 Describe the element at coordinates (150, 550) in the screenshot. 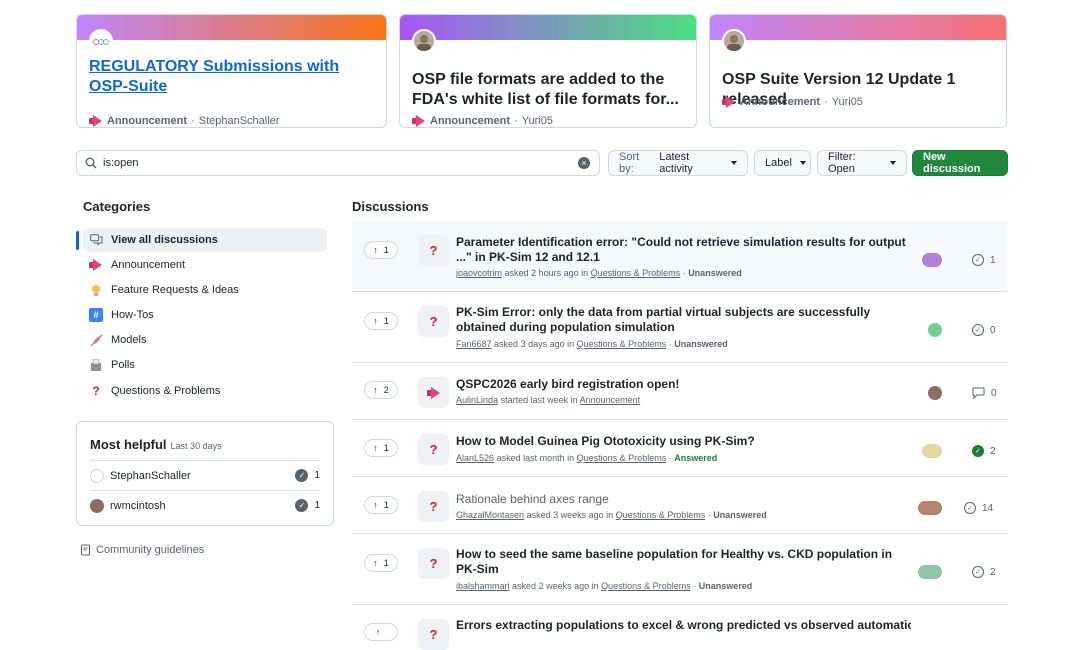

I see `guidelines-label: Community guidelines` at that location.